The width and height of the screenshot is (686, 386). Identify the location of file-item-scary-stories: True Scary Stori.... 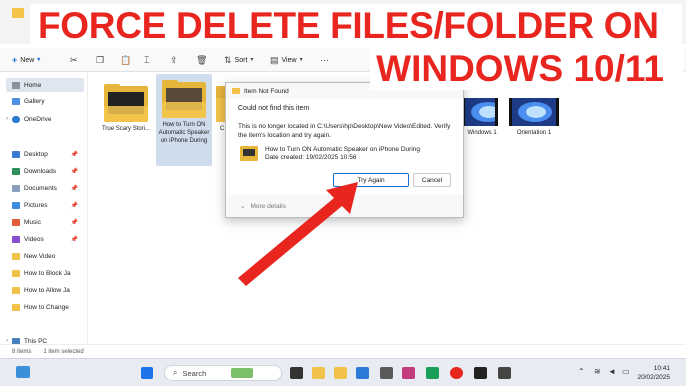
(126, 113).